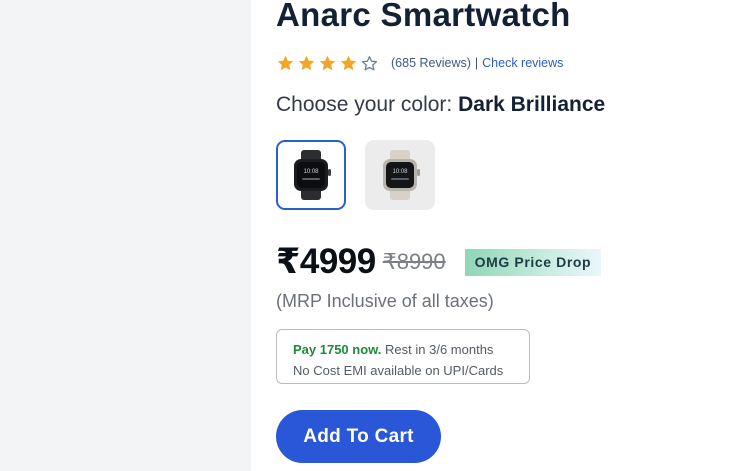 The image size is (734, 471). Describe the element at coordinates (364, 104) in the screenshot. I see `color-label: Choose your color:` at that location.